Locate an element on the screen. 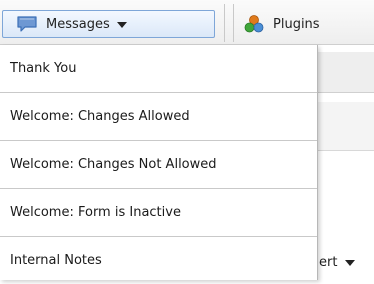 This screenshot has height=284, width=374. plugins-button: Plugins is located at coordinates (282, 24).